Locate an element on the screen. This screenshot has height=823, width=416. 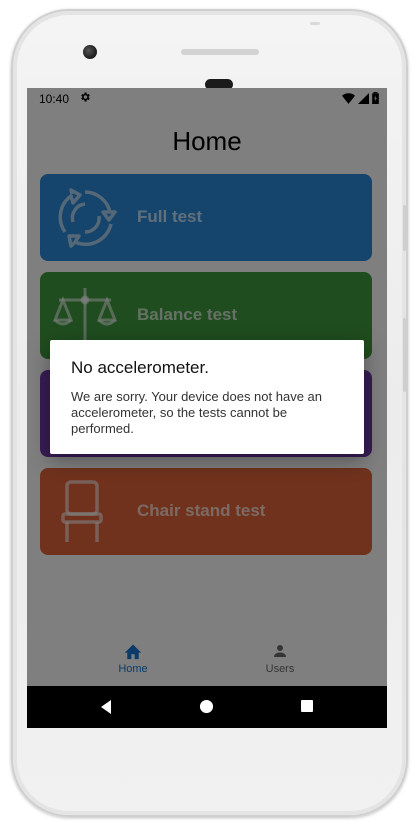
system-navigation-bar is located at coordinates (207, 707).